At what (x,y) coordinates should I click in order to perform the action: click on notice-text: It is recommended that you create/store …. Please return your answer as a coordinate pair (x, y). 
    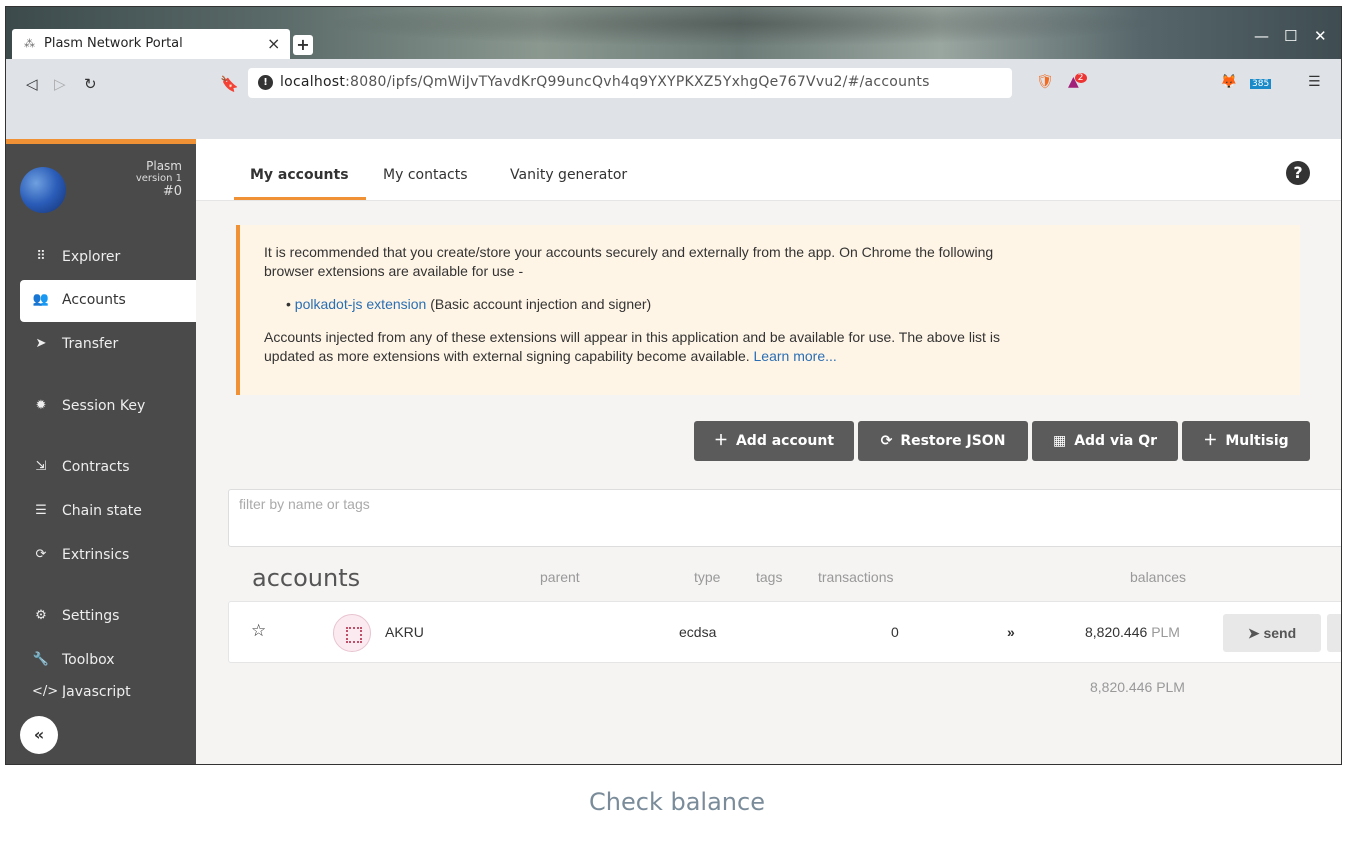
    Looking at the image, I should click on (629, 261).